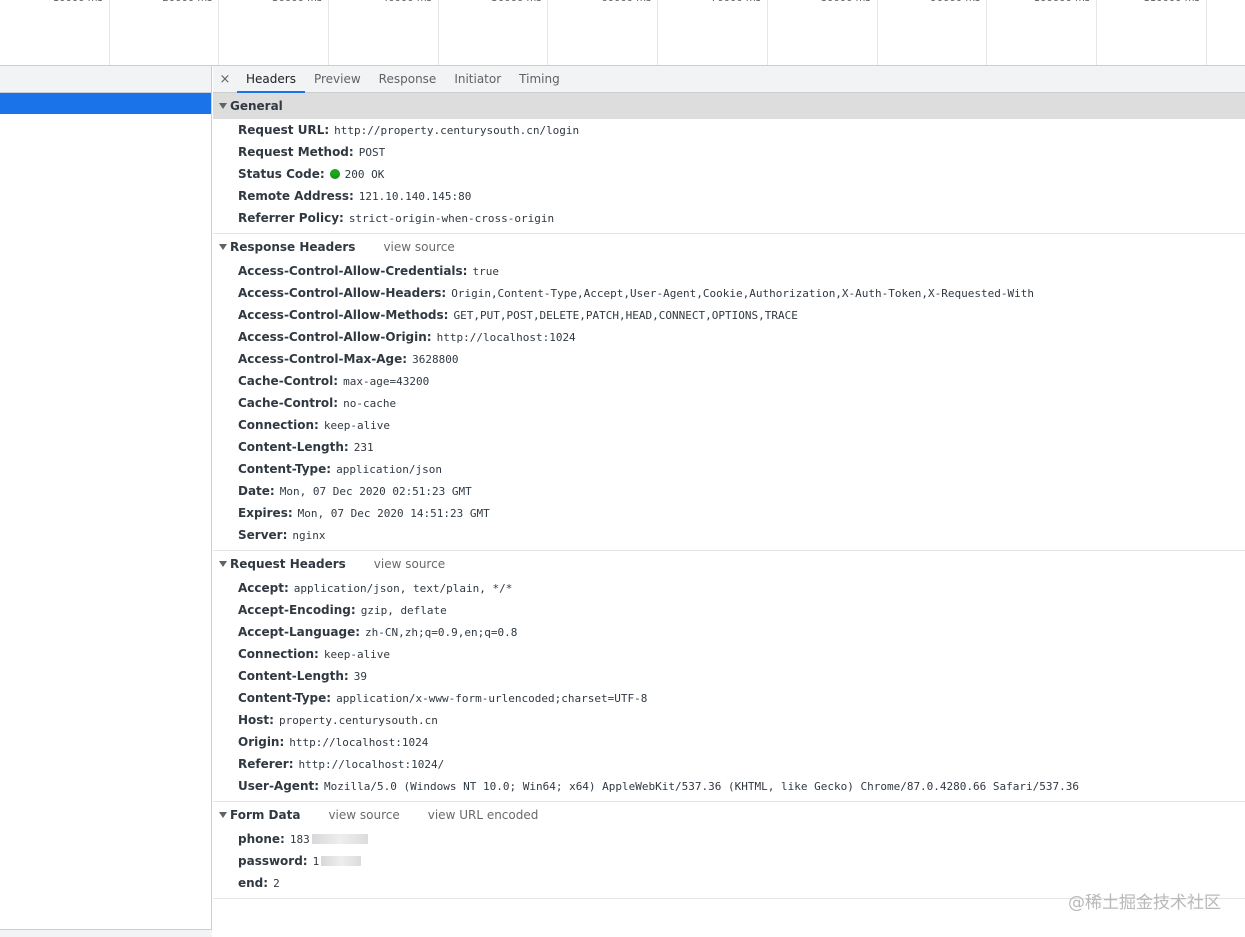 Image resolution: width=1245 pixels, height=937 pixels. What do you see at coordinates (729, 610) in the screenshot?
I see `header-row: Accept-Encoding: gzip, deflate` at bounding box center [729, 610].